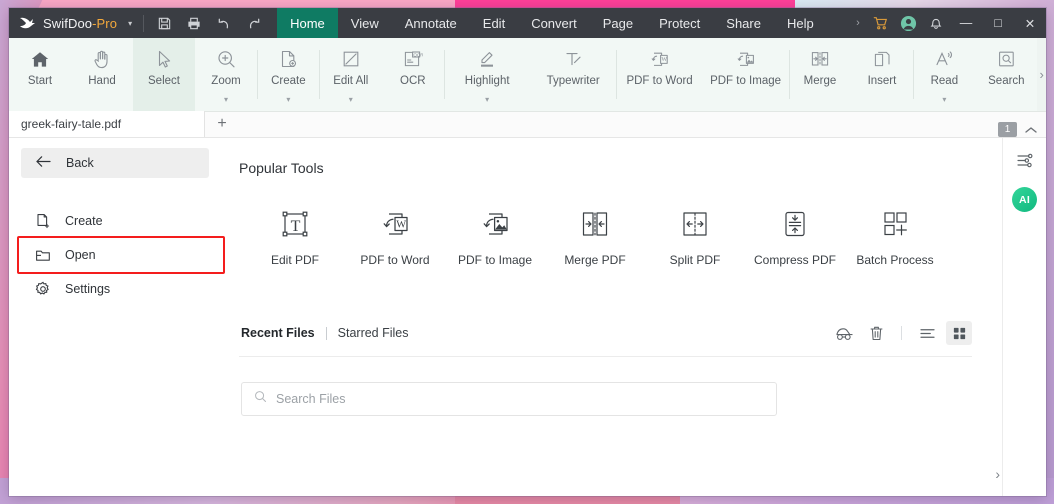  Describe the element at coordinates (254, 23) in the screenshot. I see `redo-icon` at that location.